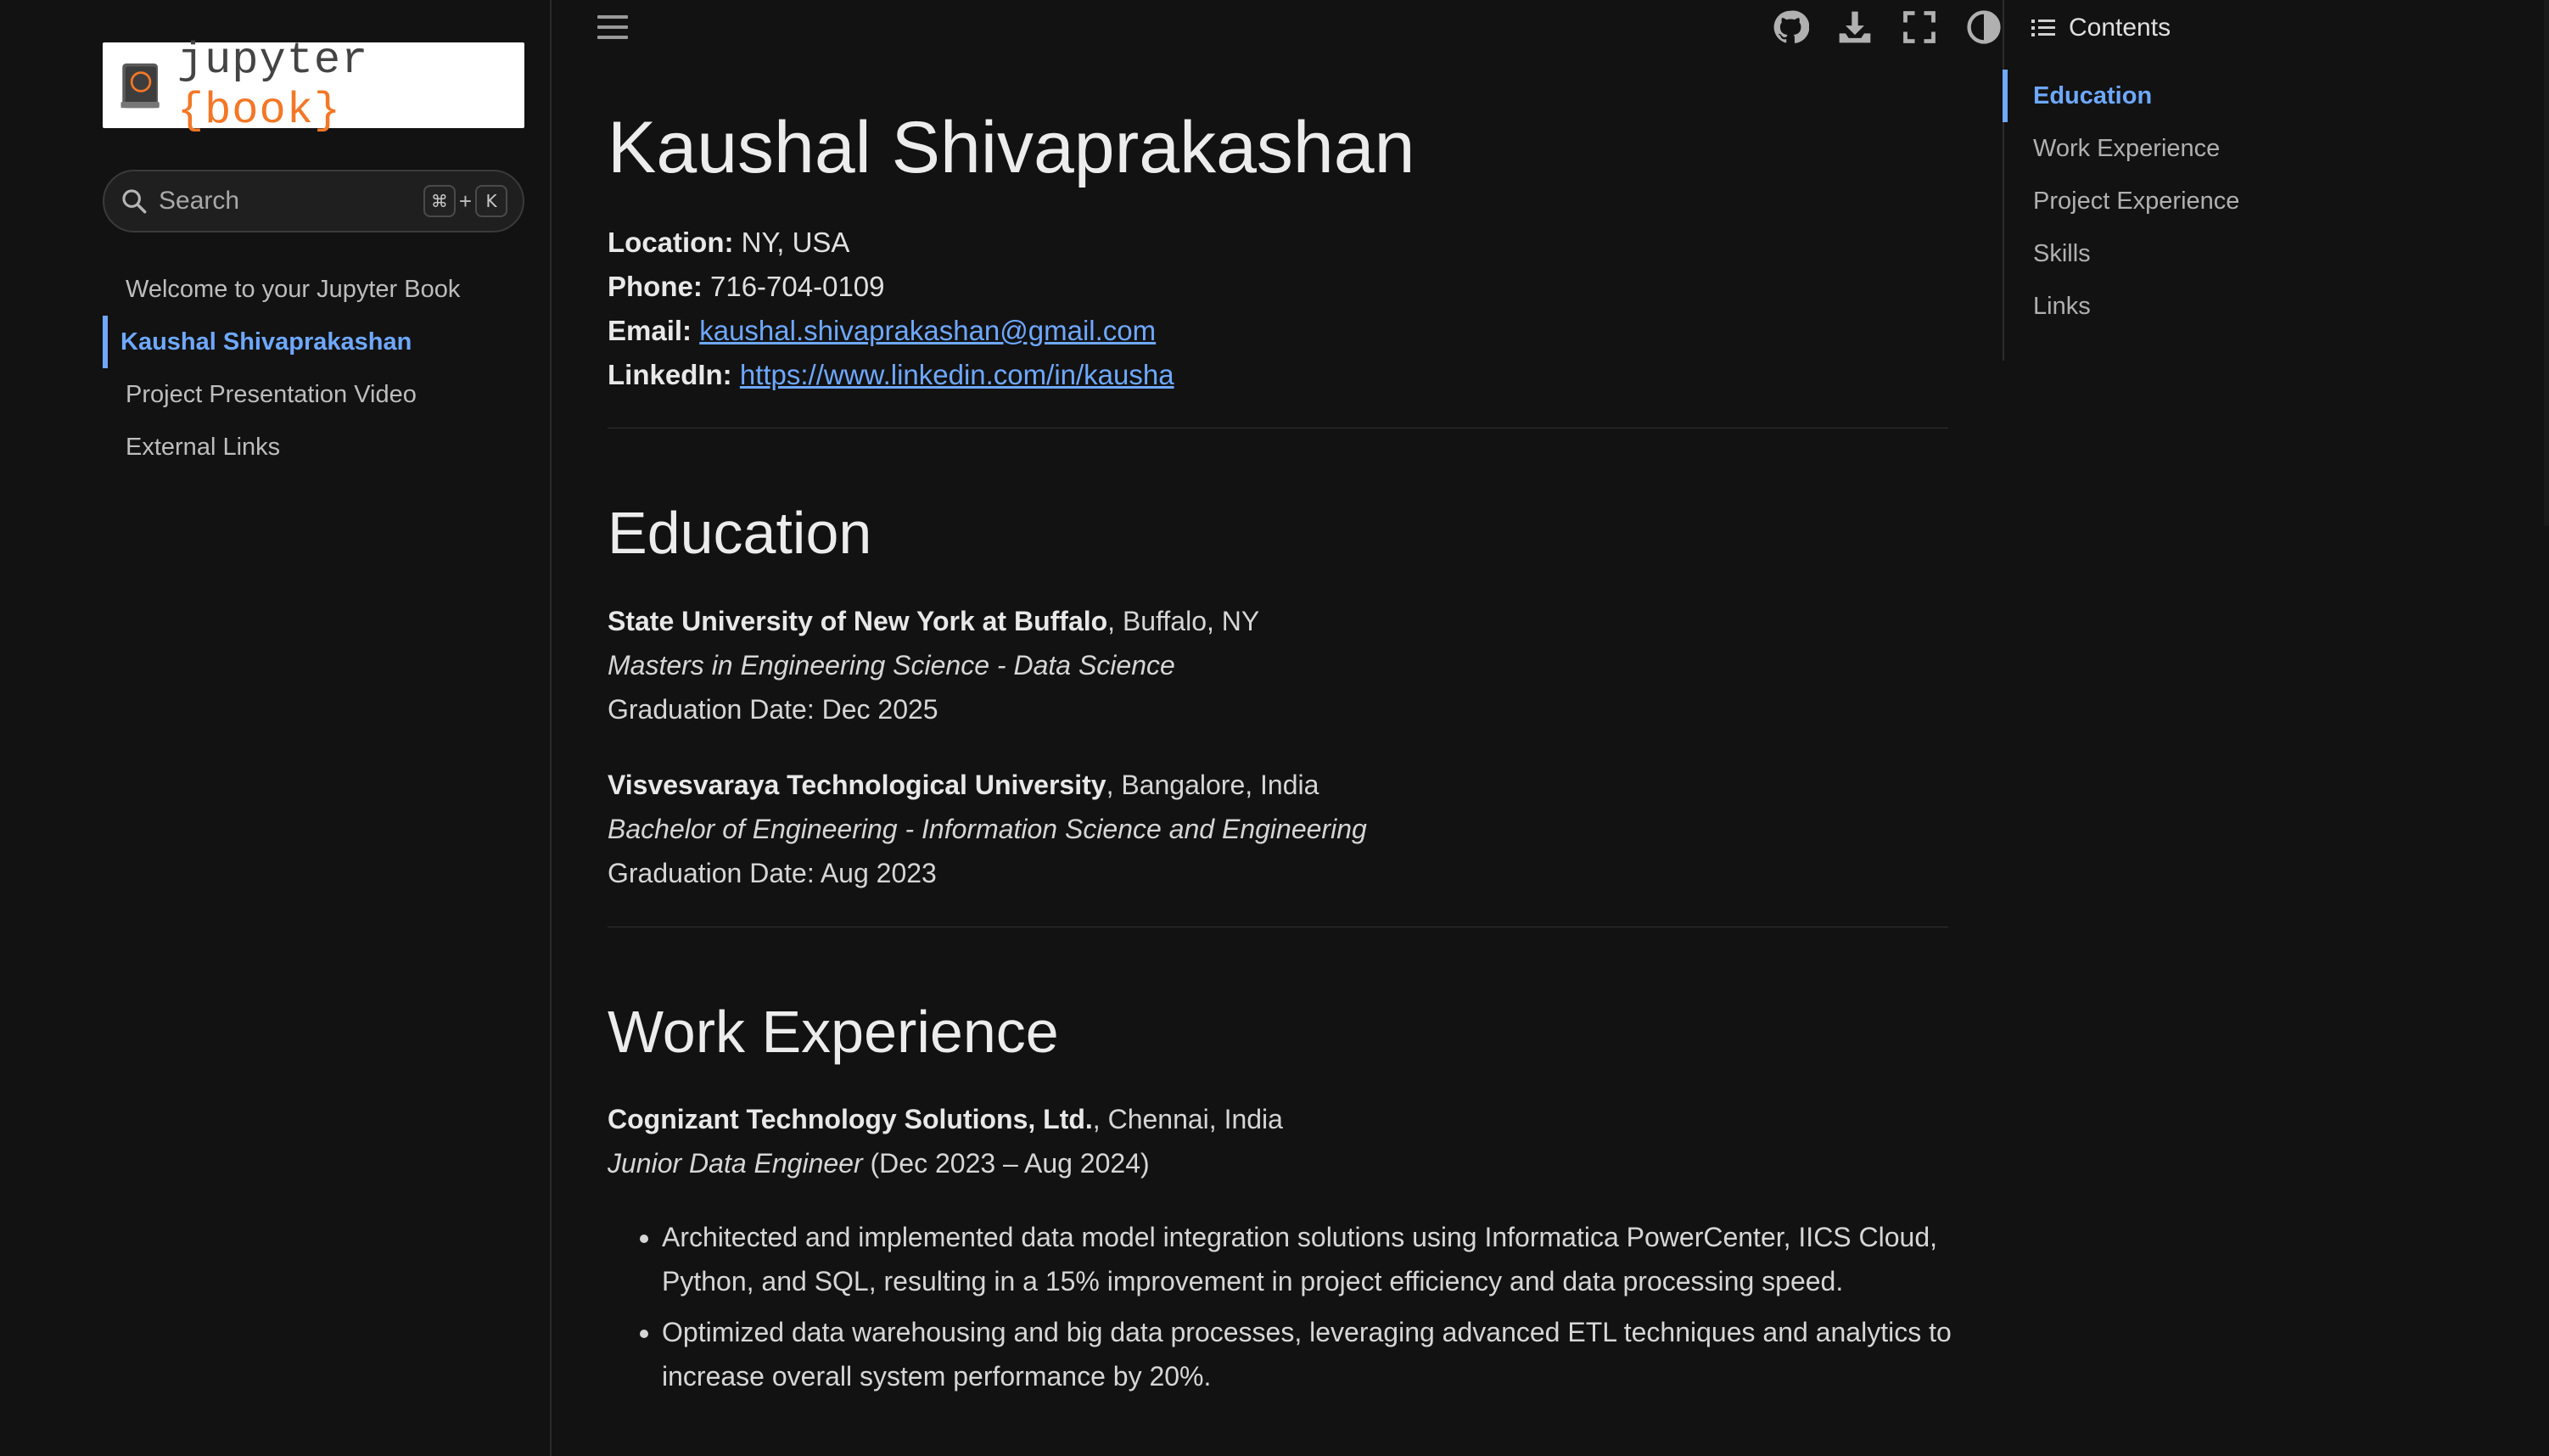  Describe the element at coordinates (2258, 254) in the screenshot. I see `toc-item-skills: Skills` at that location.